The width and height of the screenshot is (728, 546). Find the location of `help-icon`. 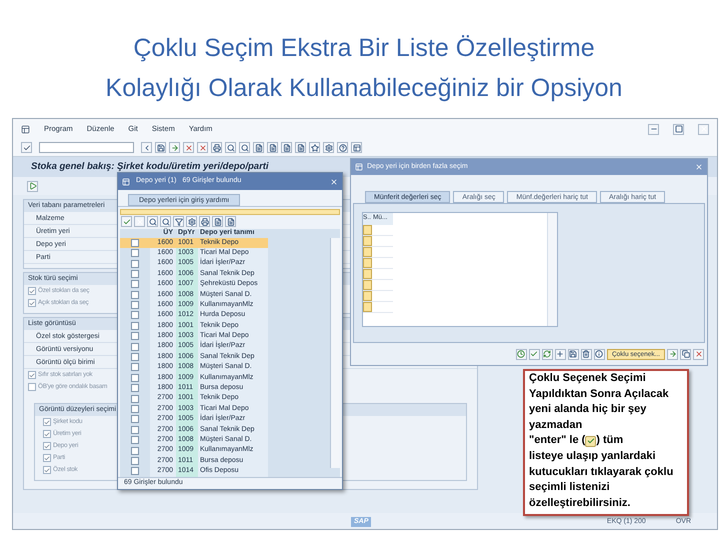

help-icon is located at coordinates (342, 147).